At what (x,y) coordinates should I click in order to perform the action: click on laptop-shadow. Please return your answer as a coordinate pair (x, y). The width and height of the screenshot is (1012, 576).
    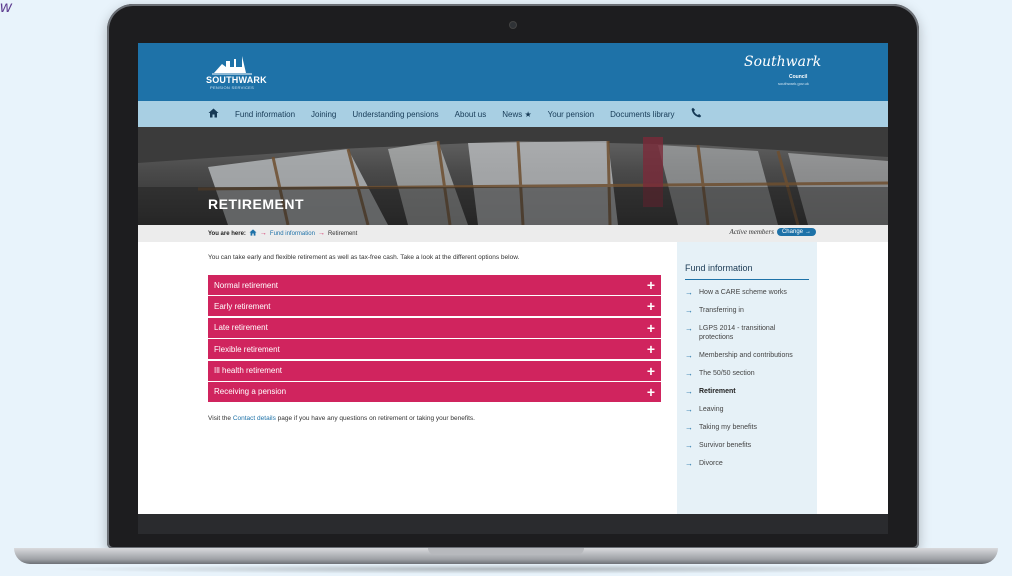
    Looking at the image, I should click on (506, 569).